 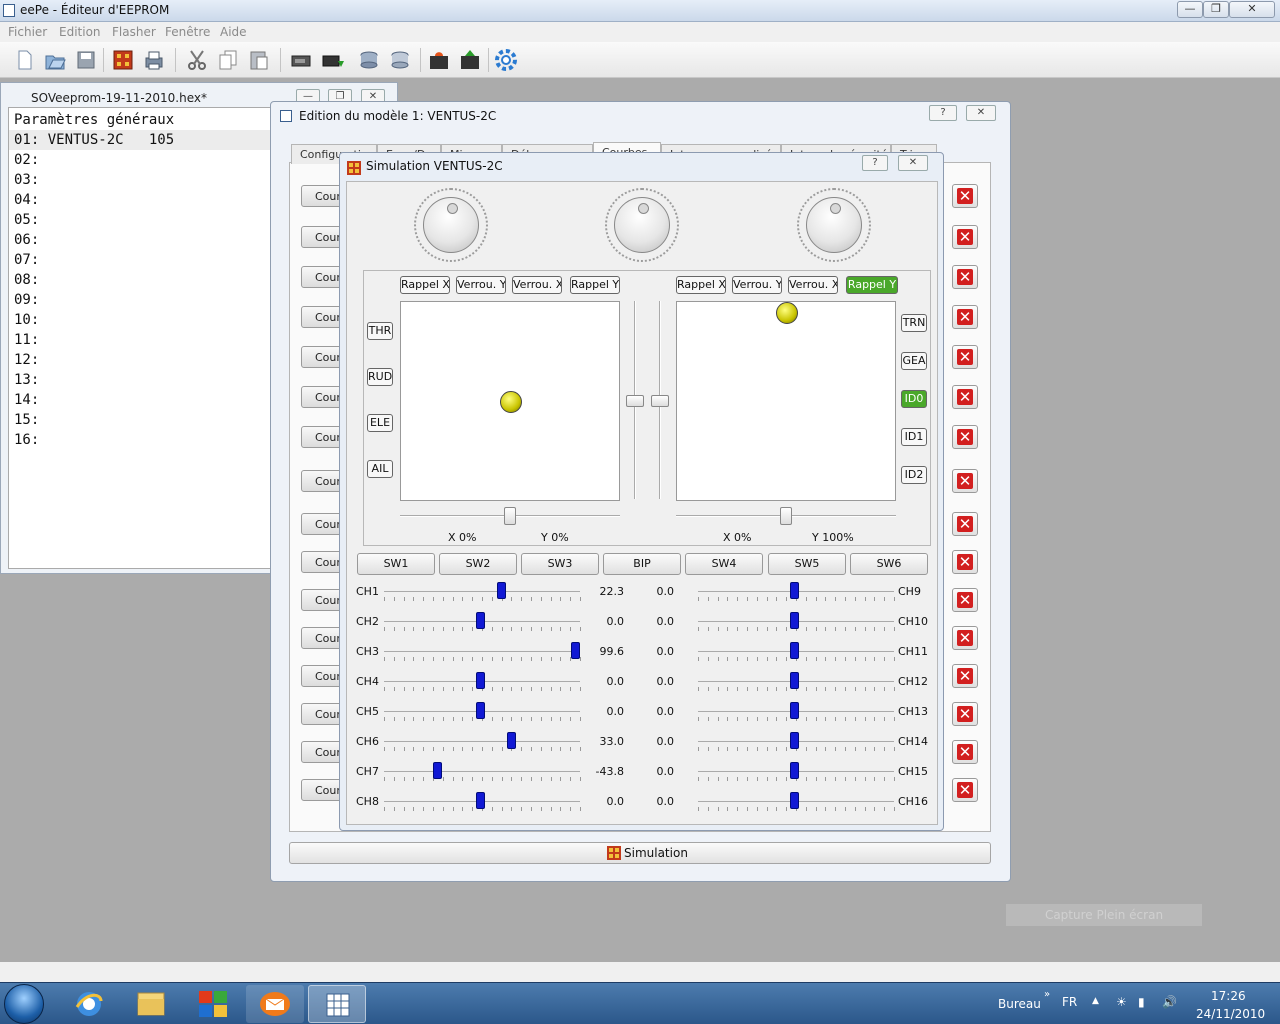 What do you see at coordinates (1069, 1002) in the screenshot?
I see `language-indicator: FR` at bounding box center [1069, 1002].